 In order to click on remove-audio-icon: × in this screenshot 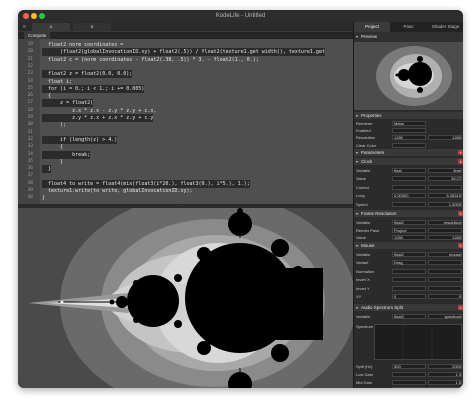, I will do `click(460, 307)`.